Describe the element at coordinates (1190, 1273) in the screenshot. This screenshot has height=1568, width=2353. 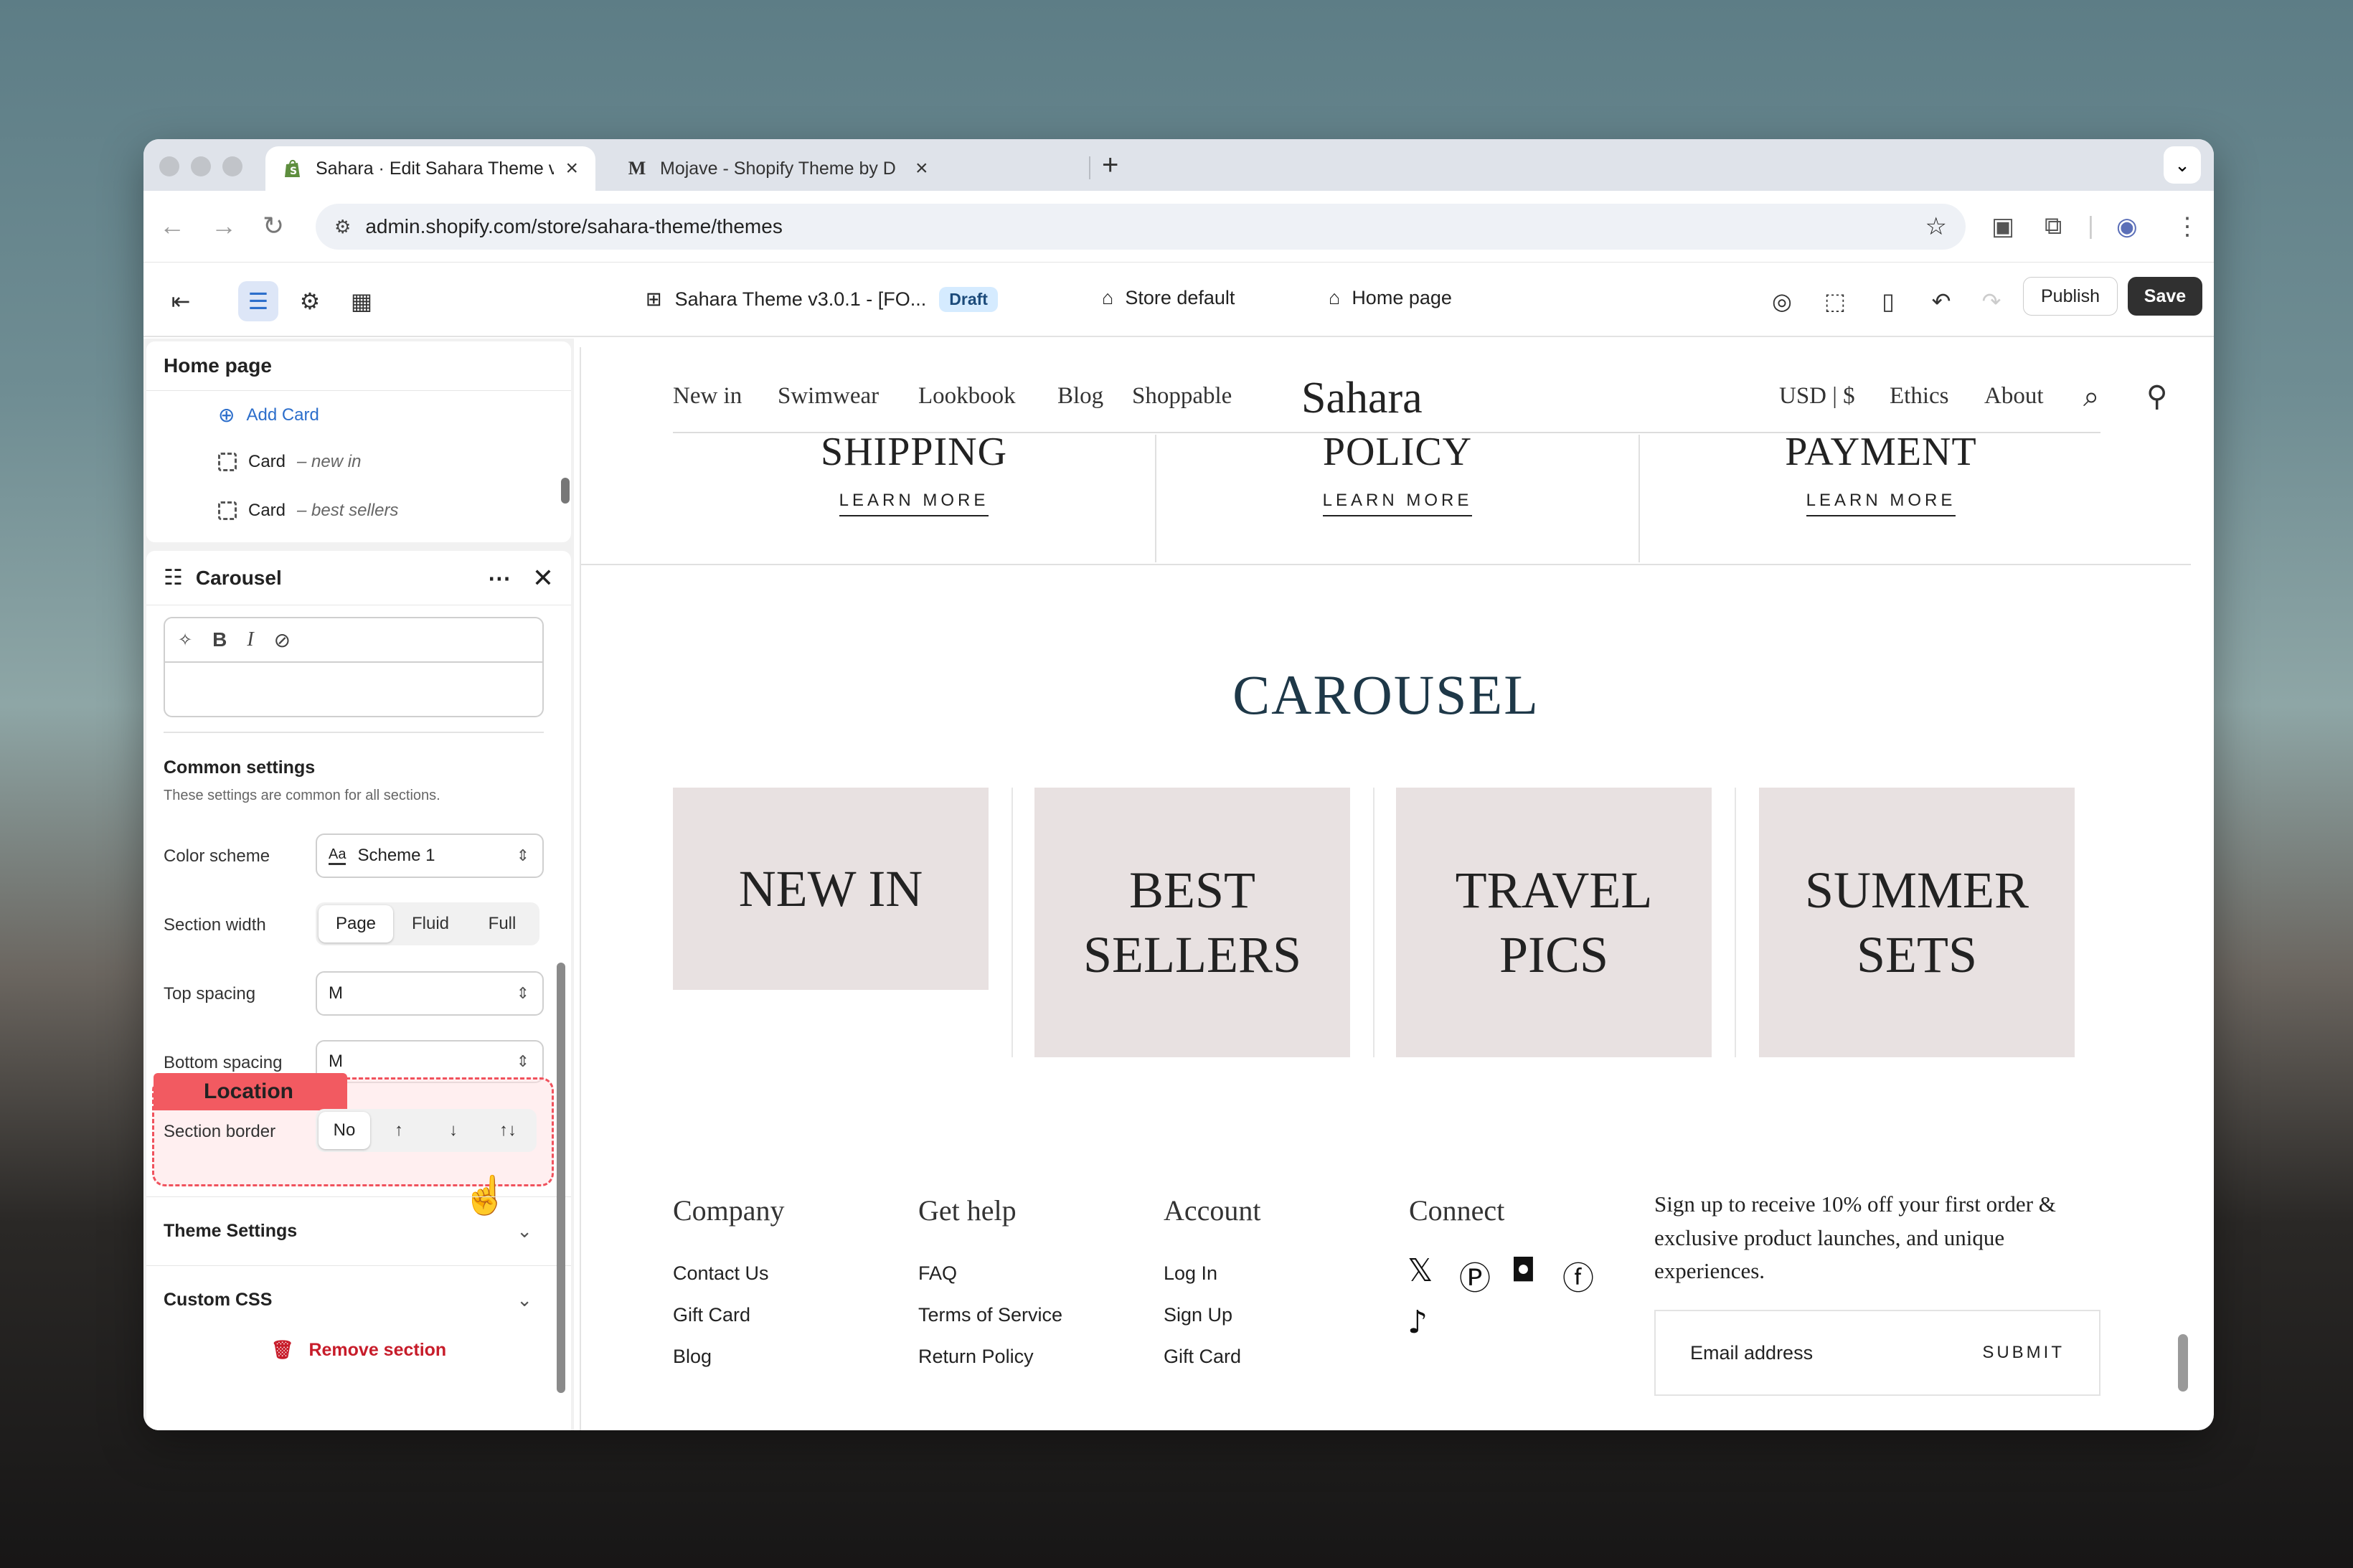
I see `footer-link: Log In` at that location.